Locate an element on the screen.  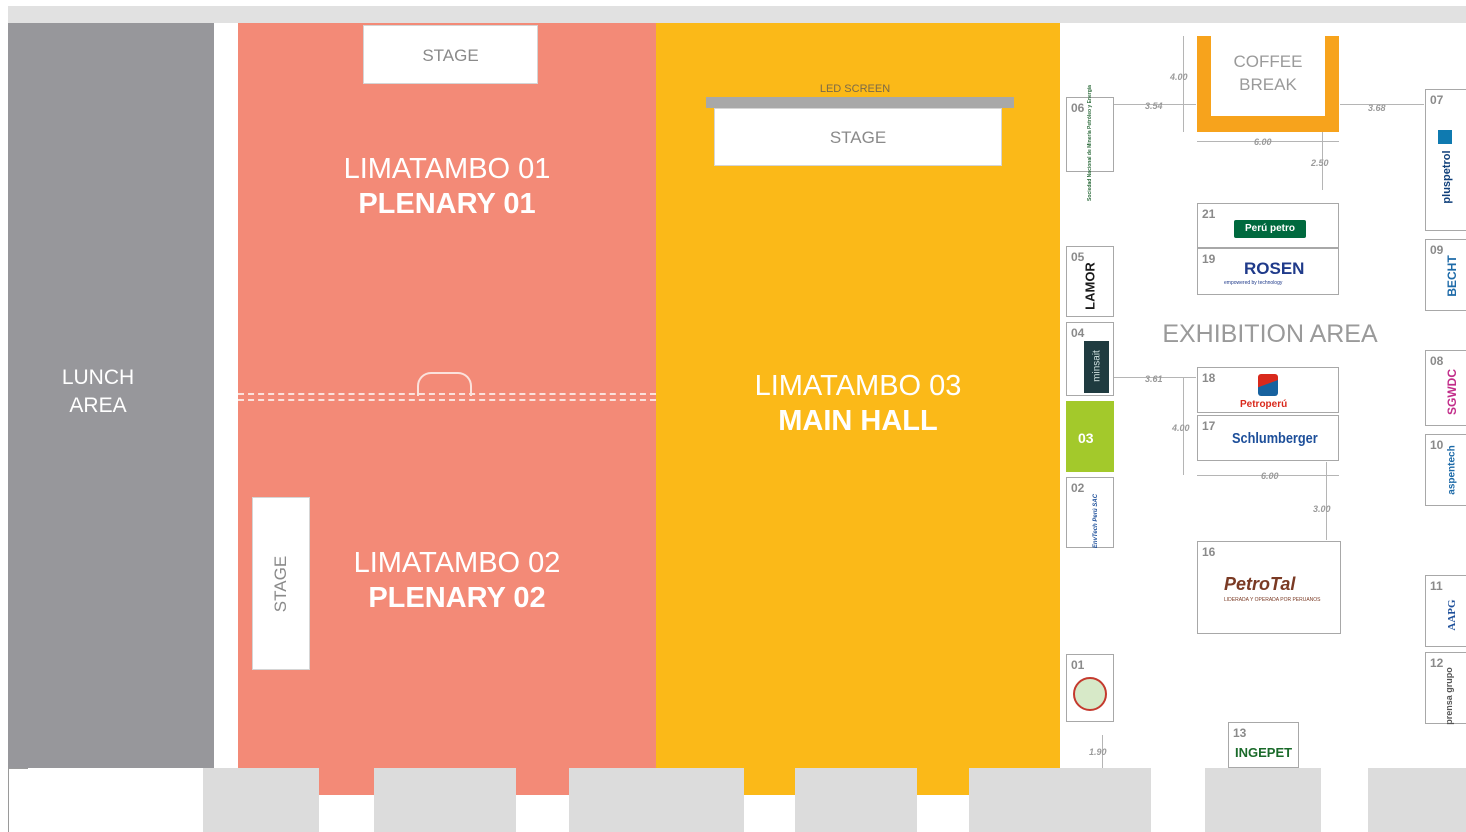
dimension-label: 3.61 is located at coordinates (1154, 379).